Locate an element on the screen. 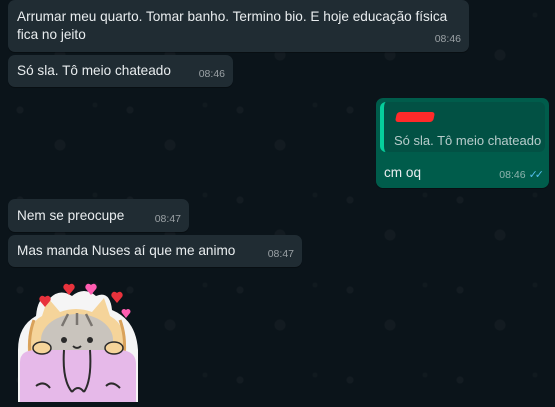 The height and width of the screenshot is (407, 555). incoming-message: Mas manda Nuses aí que me animo 08:47 is located at coordinates (155, 251).